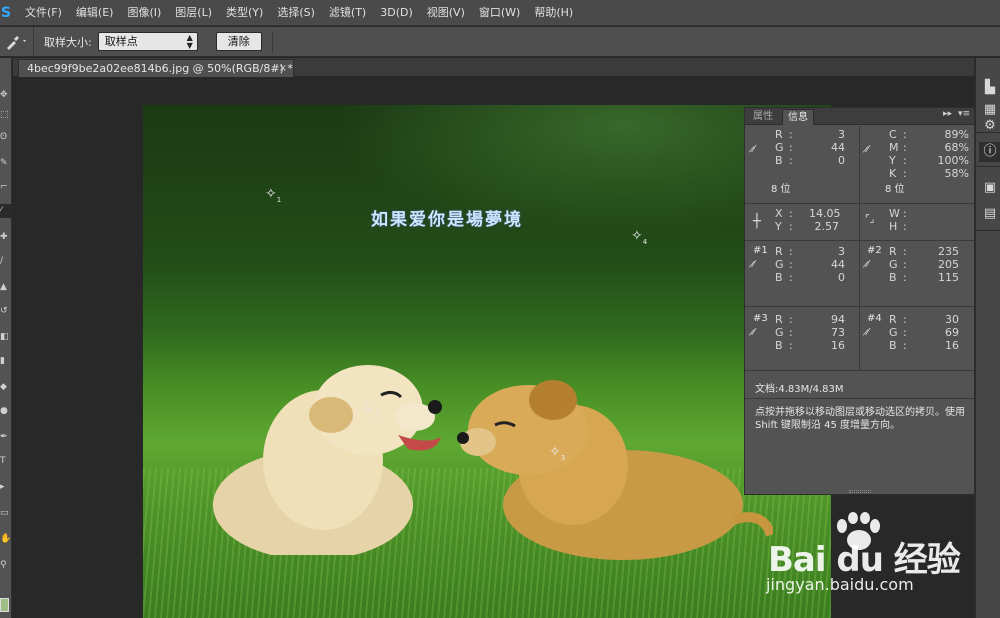 The image size is (1000, 618). Describe the element at coordinates (272, 41) in the screenshot. I see `options-separator` at that location.